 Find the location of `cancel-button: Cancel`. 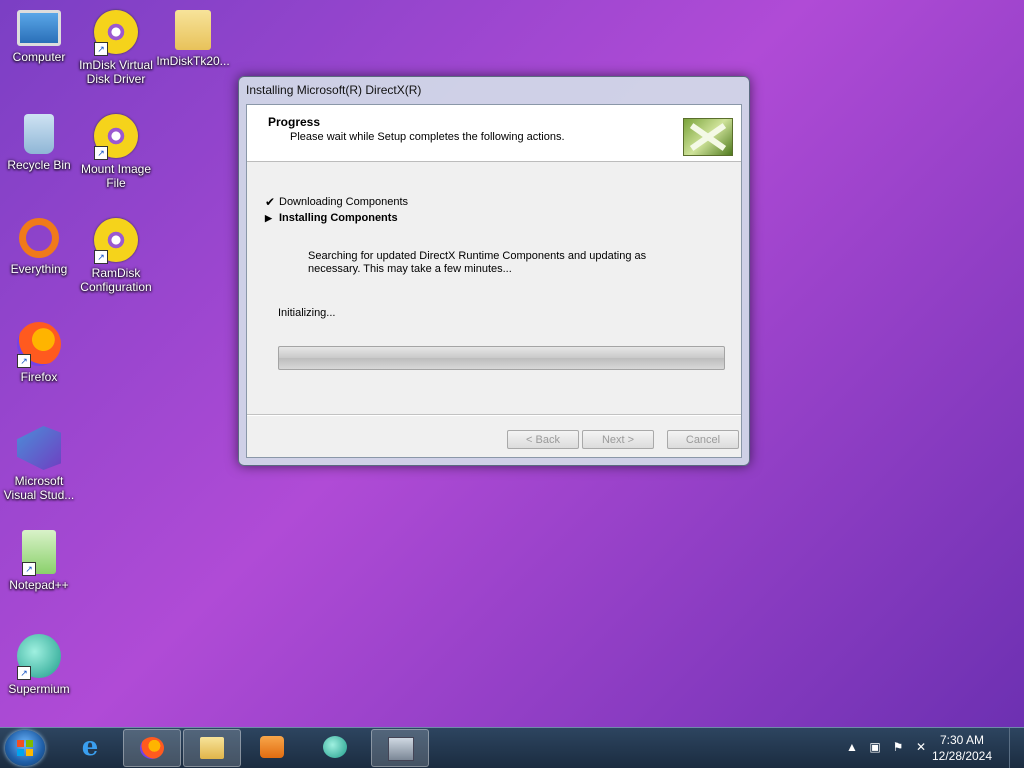

cancel-button: Cancel is located at coordinates (703, 439).